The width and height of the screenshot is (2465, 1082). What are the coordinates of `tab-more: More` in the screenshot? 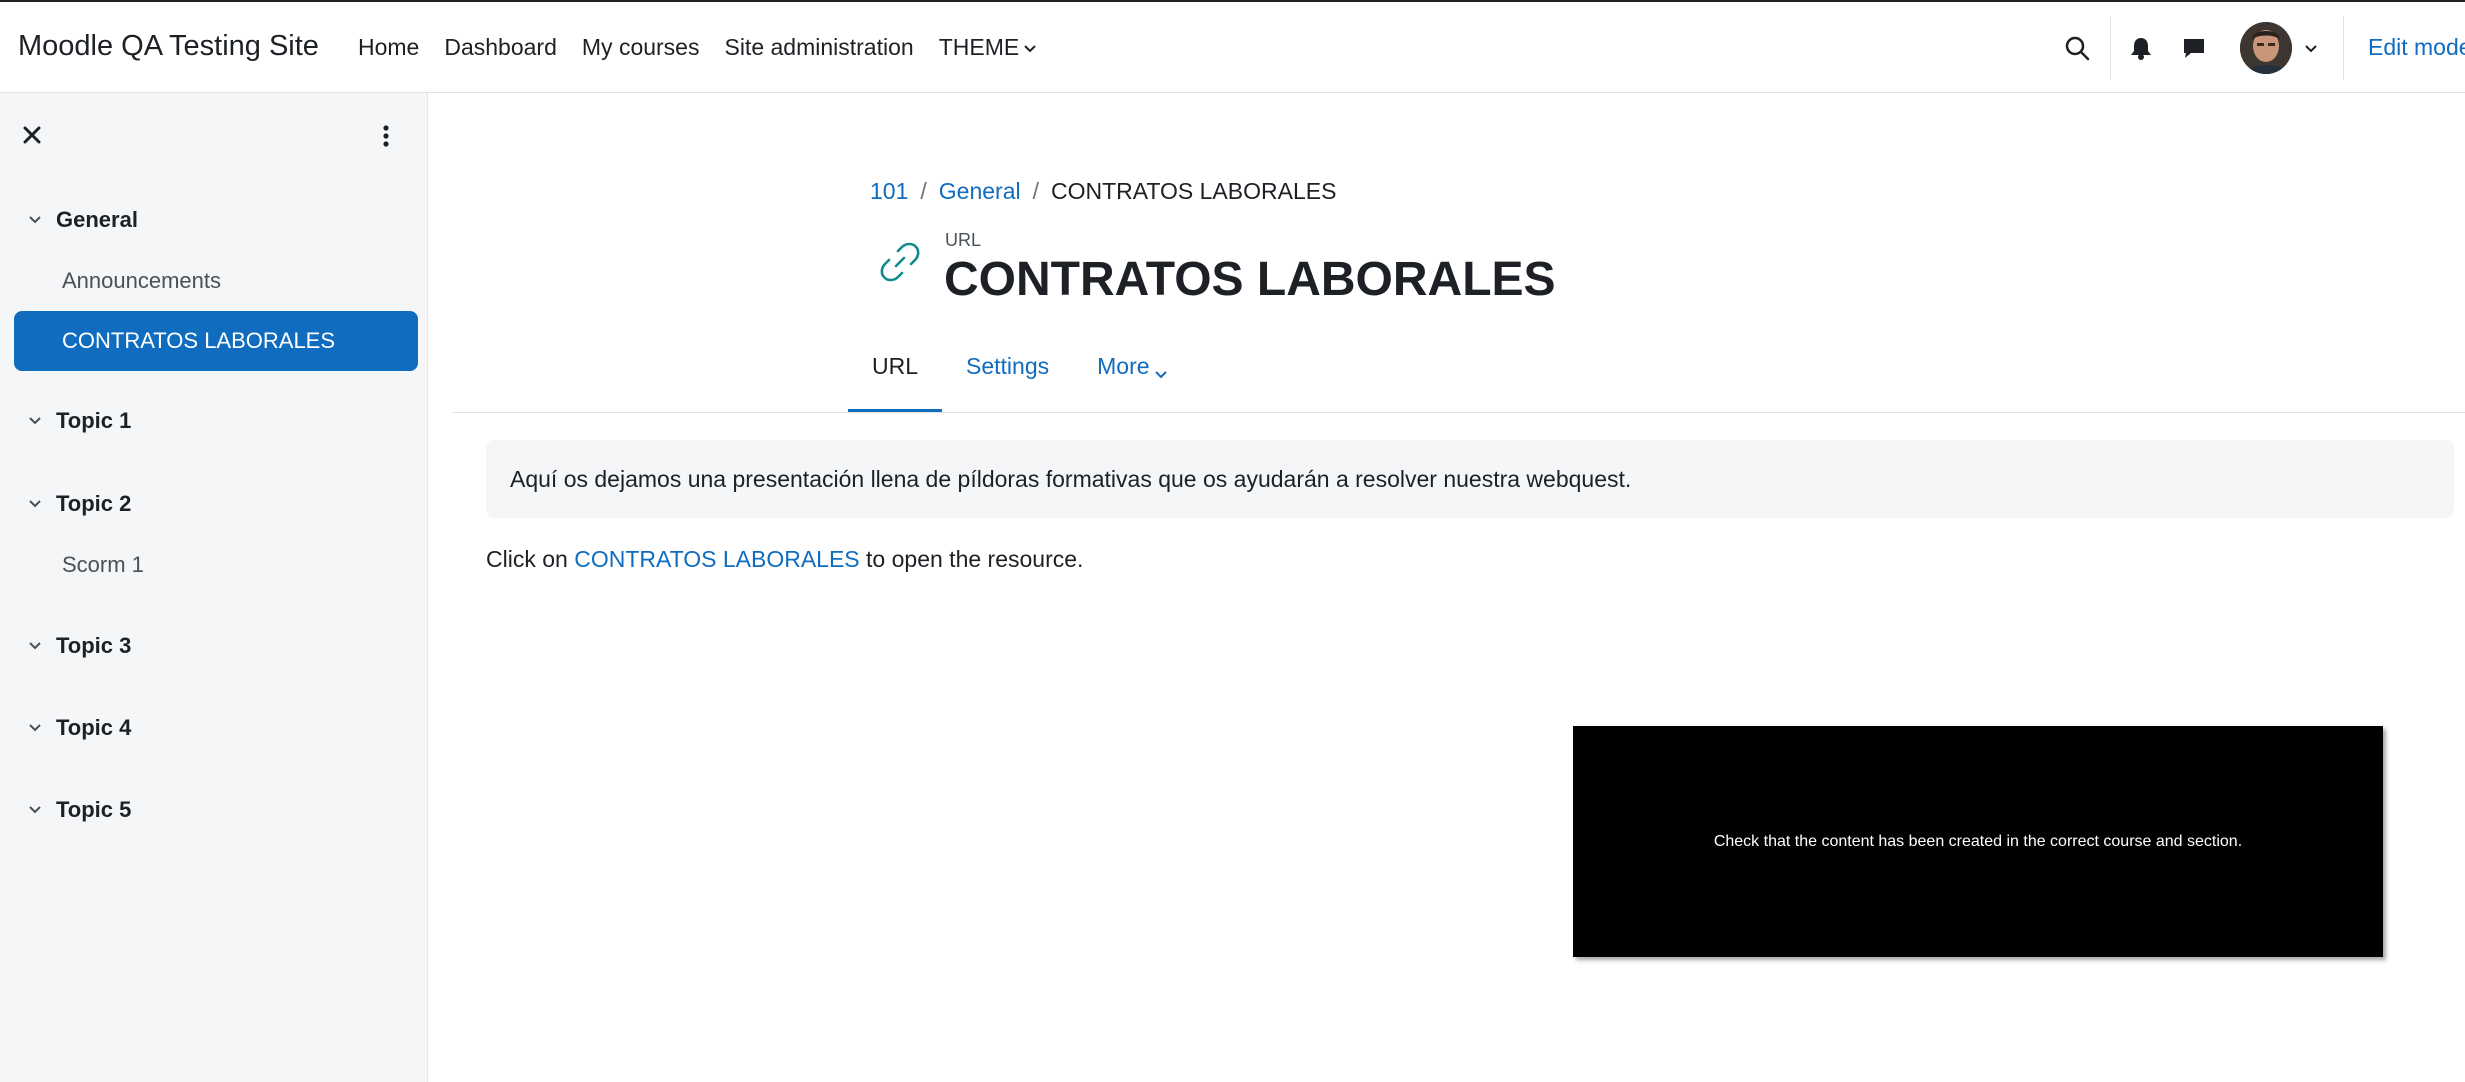 It's located at (1132, 379).